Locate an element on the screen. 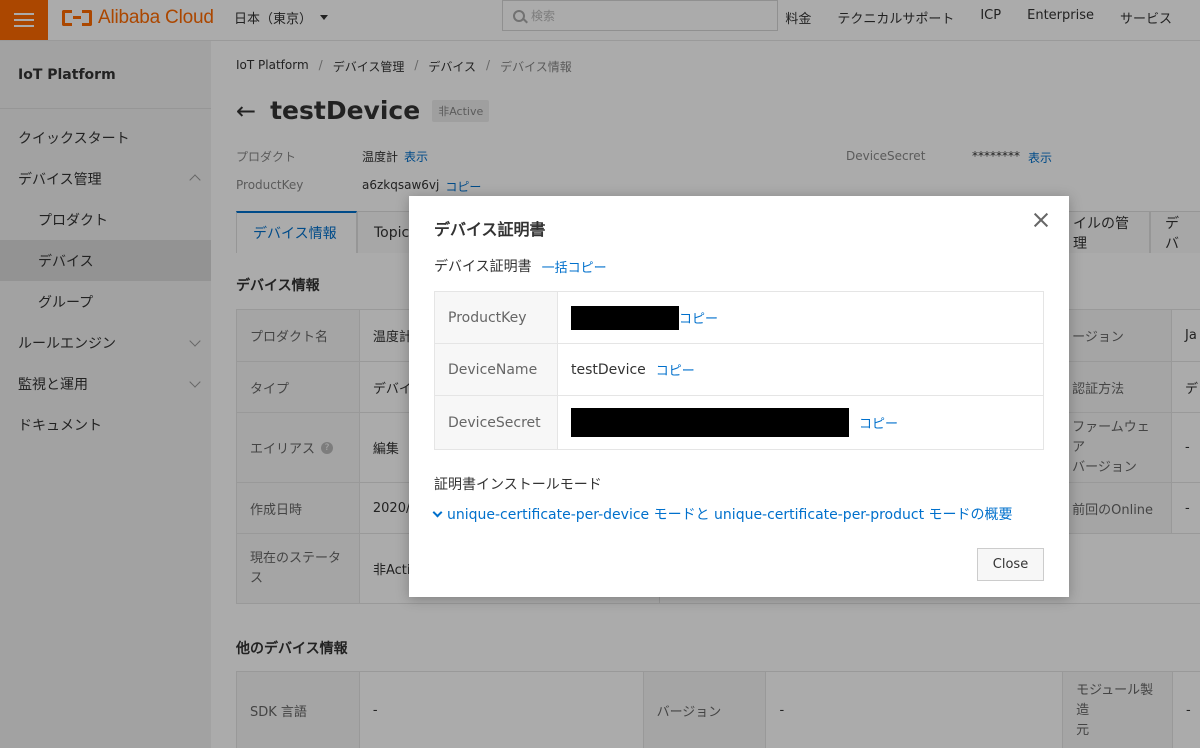 This screenshot has height=748, width=1200. table-row: ProductKey コピー is located at coordinates (739, 318).